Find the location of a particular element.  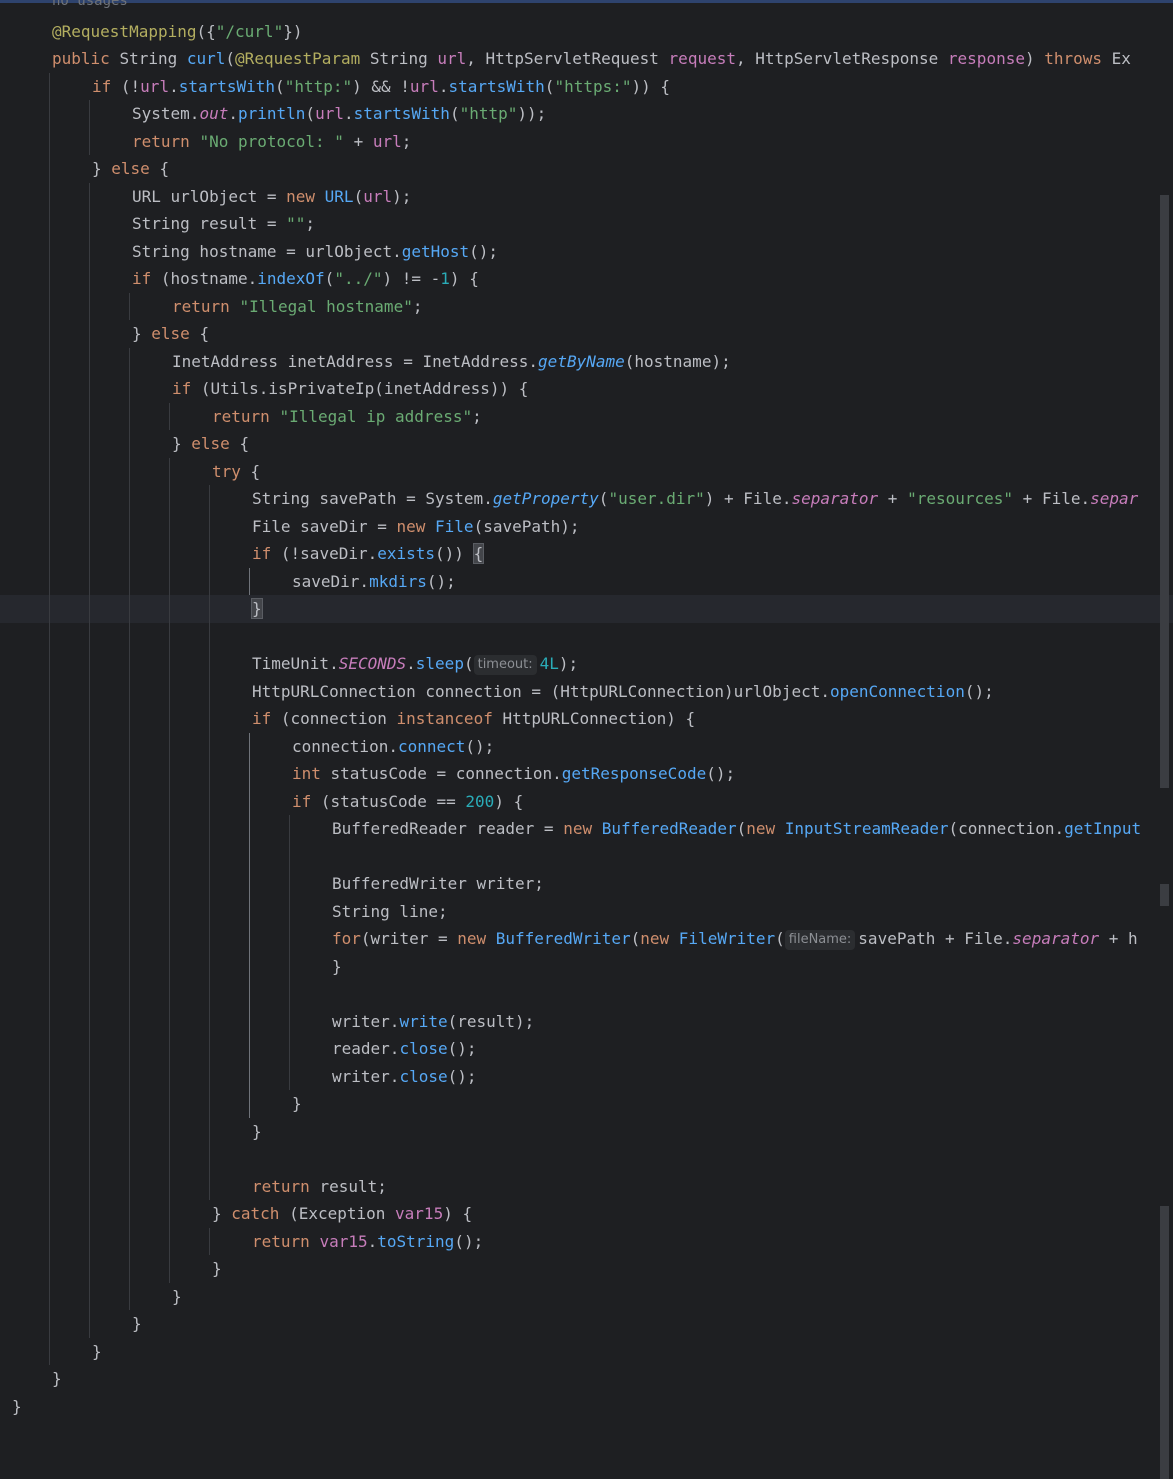

code-token: BufferedWriter is located at coordinates (563, 938).